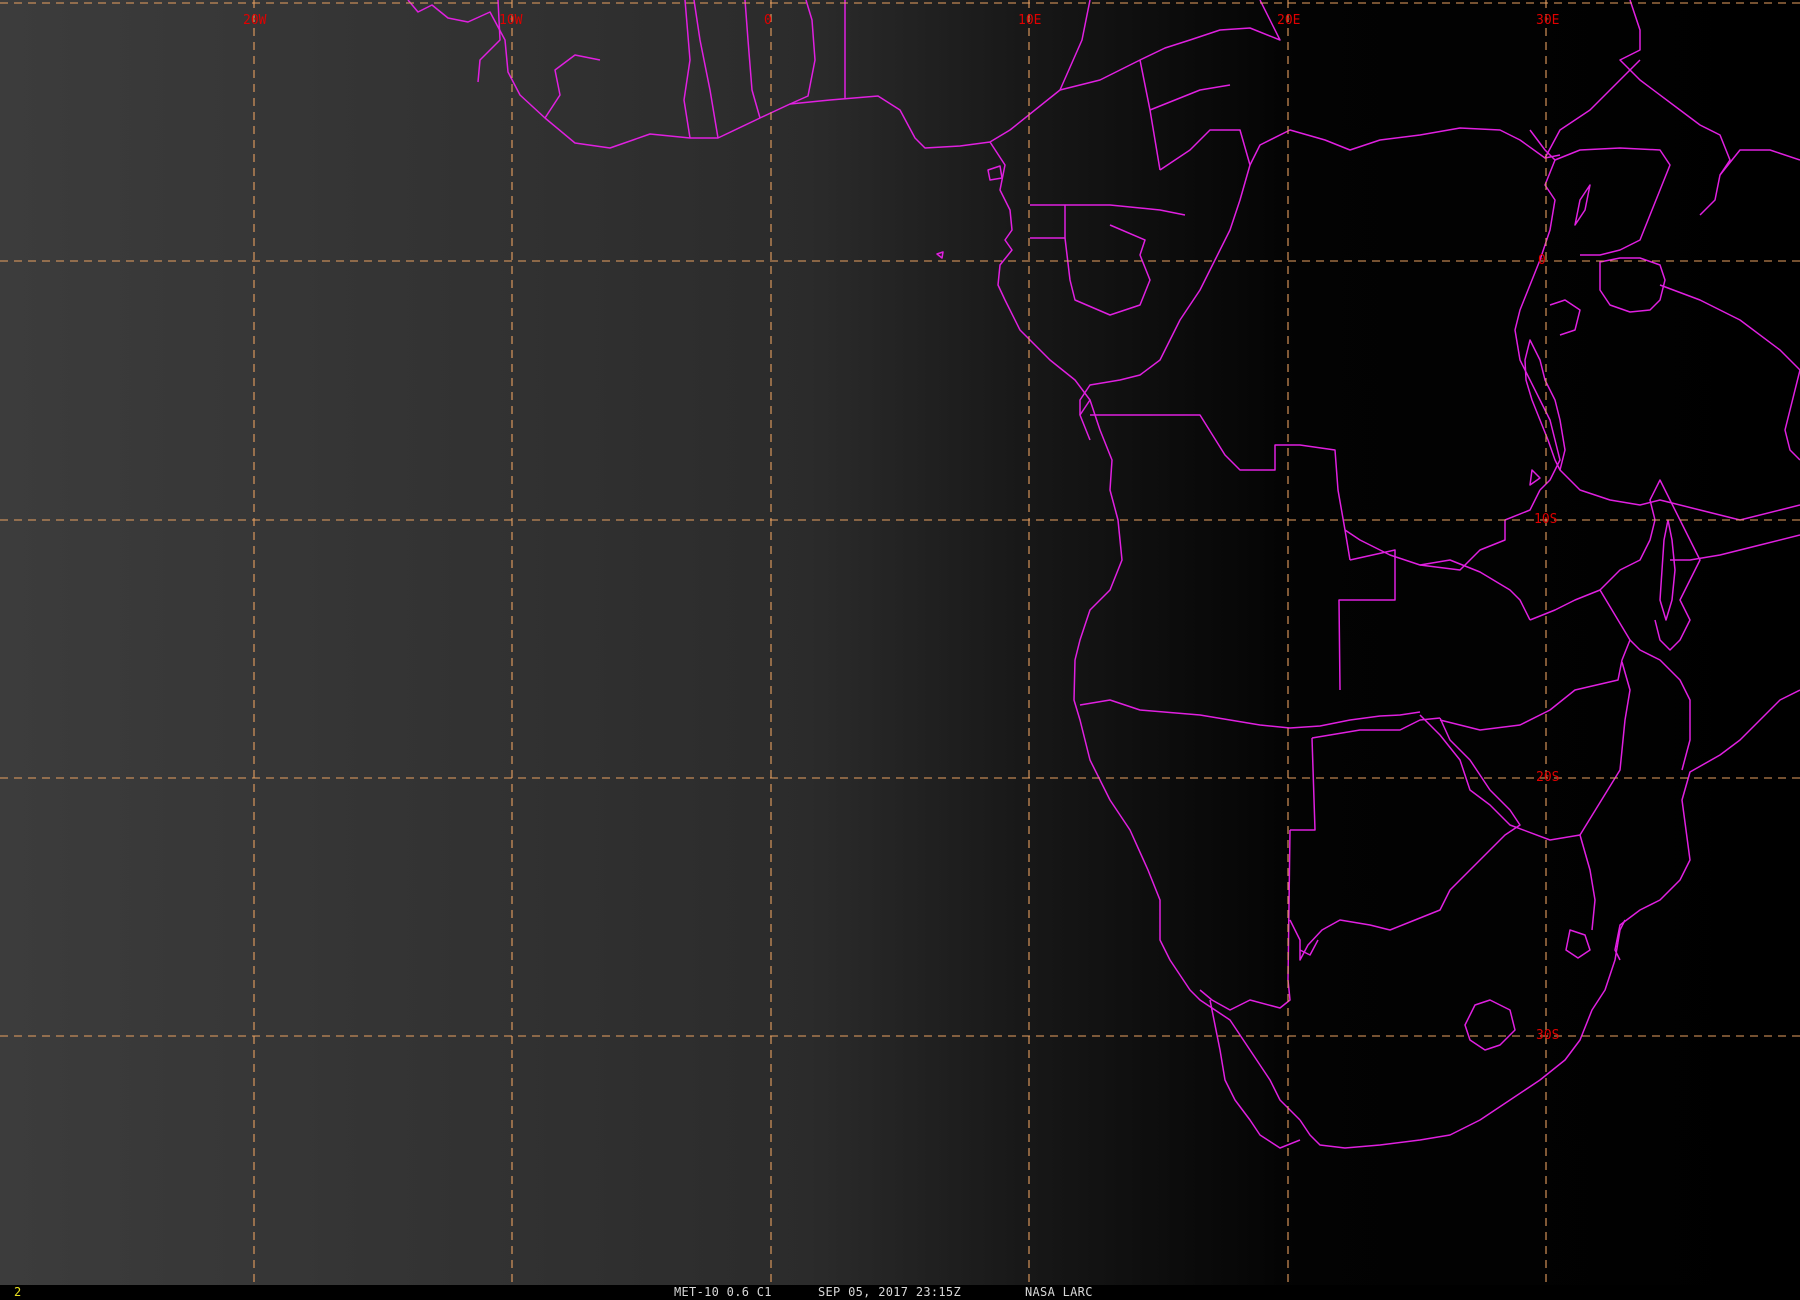  Describe the element at coordinates (723, 1292) in the screenshot. I see `satellite-channel-label: MET-10 0.6 C1` at that location.